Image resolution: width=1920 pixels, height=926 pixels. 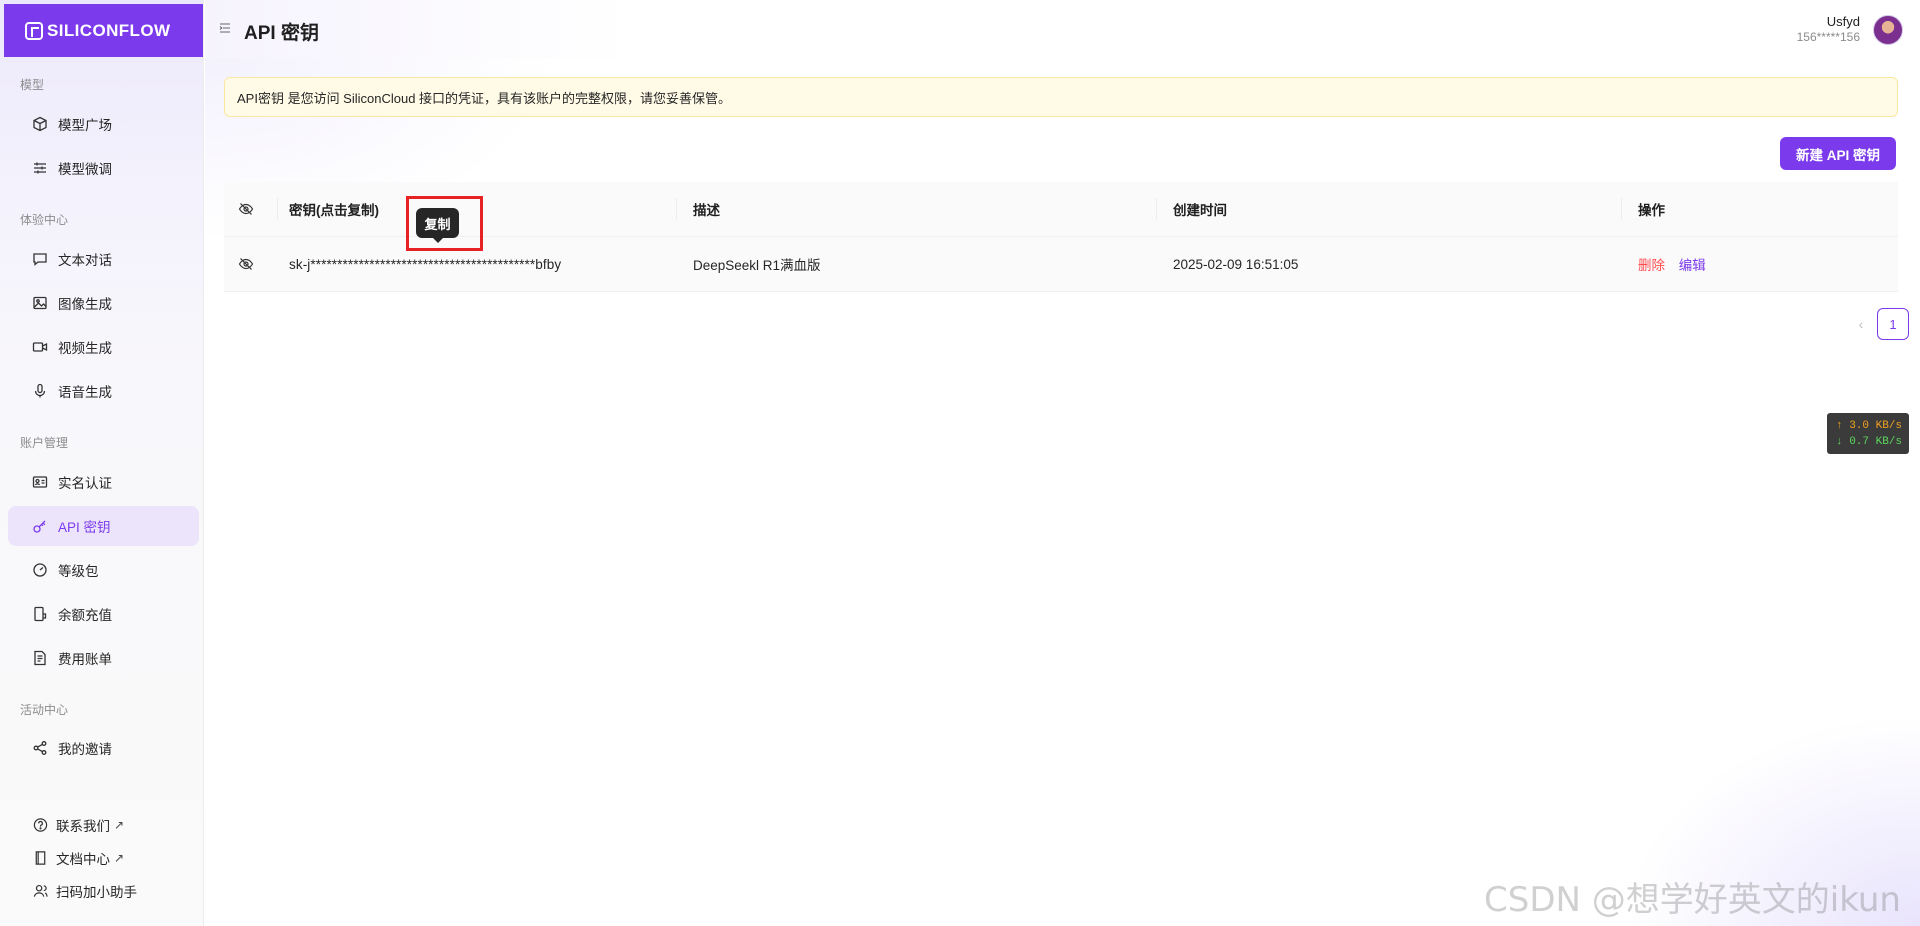 What do you see at coordinates (84, 527) in the screenshot?
I see `sidebar-item-label: API 密钥` at bounding box center [84, 527].